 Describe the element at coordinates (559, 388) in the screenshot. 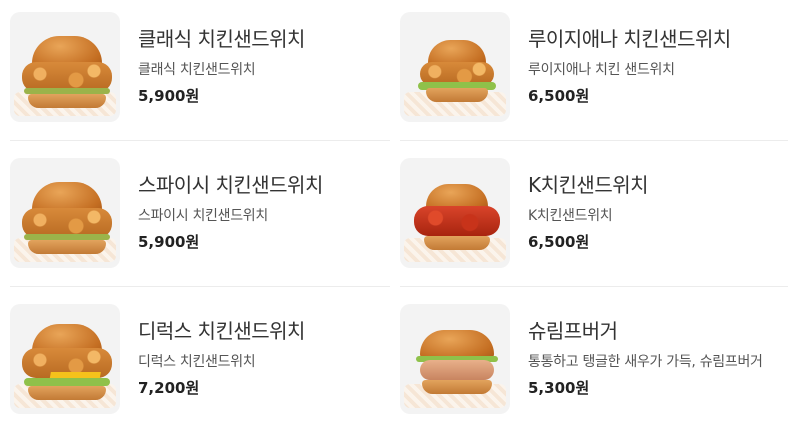

I see `menu-item-price: 5,300원` at that location.